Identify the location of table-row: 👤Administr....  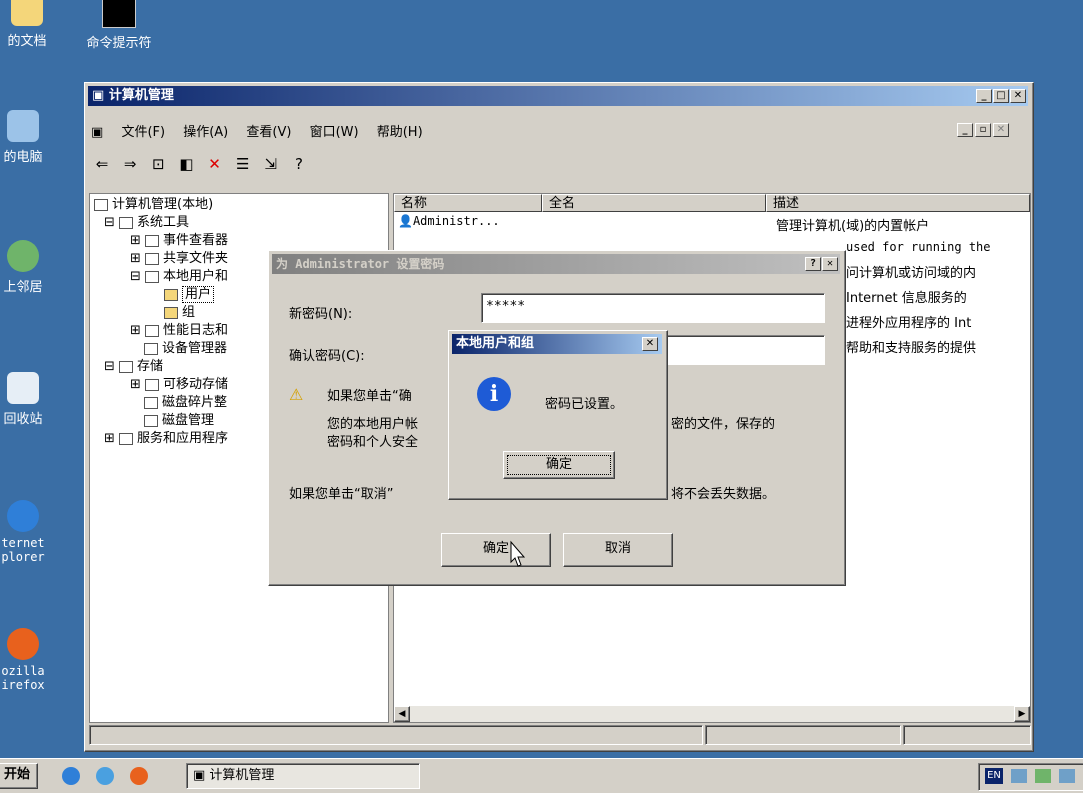
(449, 221).